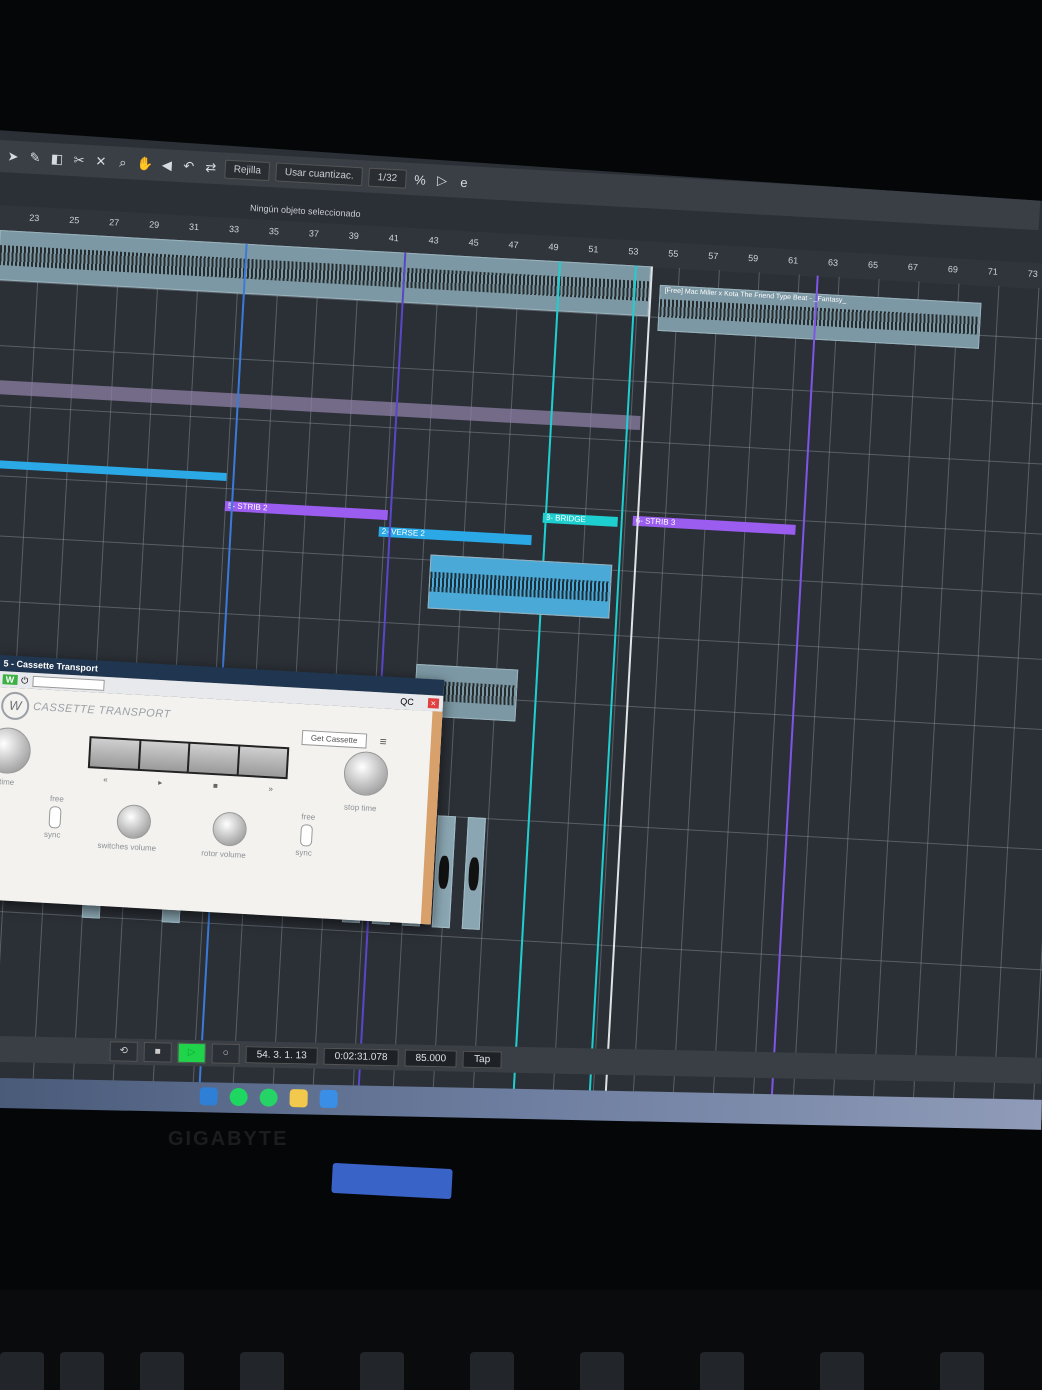 The width and height of the screenshot is (1042, 1390). What do you see at coordinates (455, 536) in the screenshot?
I see `marker-verse-2: 2- VERSE 2` at bounding box center [455, 536].